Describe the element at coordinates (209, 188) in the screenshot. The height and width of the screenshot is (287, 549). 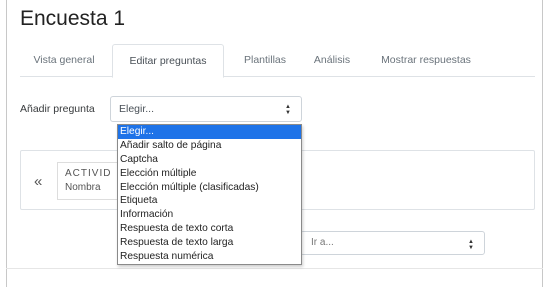
I see `option-eleccion-multiple-clasificadas: Elección múltiple (clasificadas)` at that location.